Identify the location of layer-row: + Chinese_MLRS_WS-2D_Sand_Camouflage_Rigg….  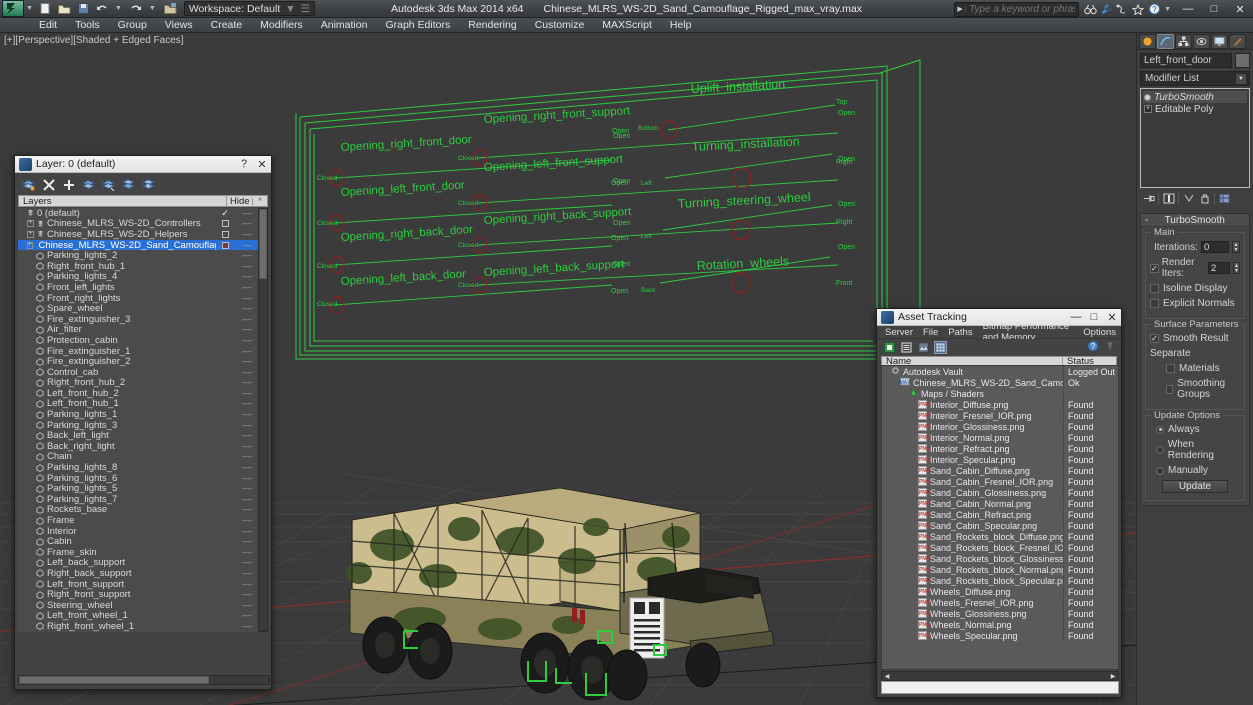
(139, 245).